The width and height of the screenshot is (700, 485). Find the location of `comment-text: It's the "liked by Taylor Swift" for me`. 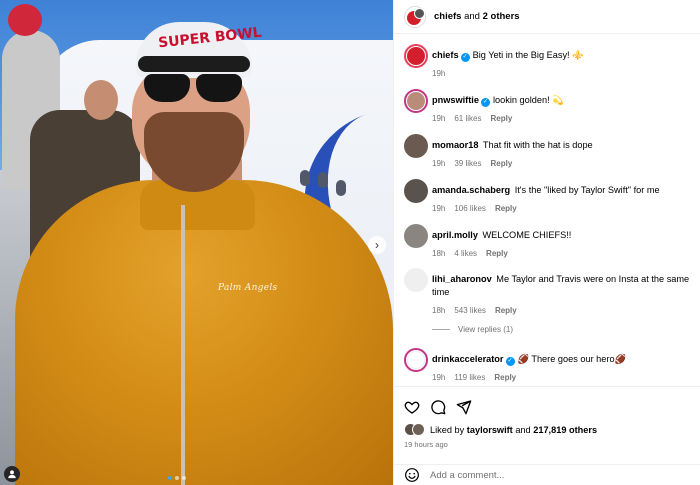

comment-text: It's the "liked by Taylor Swift" for me is located at coordinates (587, 190).